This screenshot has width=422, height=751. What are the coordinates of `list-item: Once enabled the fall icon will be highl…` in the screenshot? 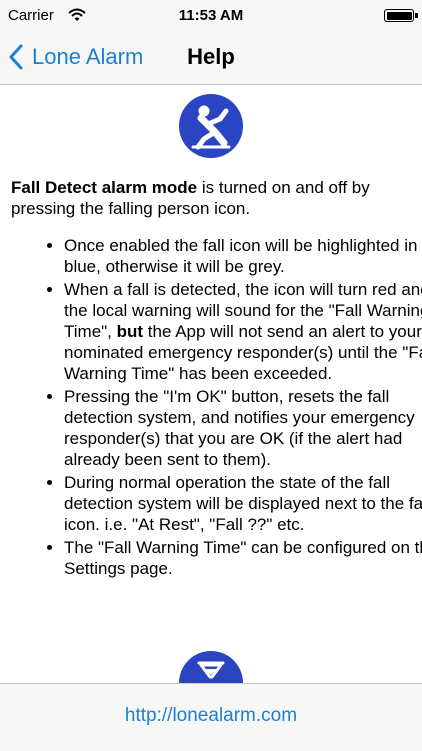 It's located at (243, 256).